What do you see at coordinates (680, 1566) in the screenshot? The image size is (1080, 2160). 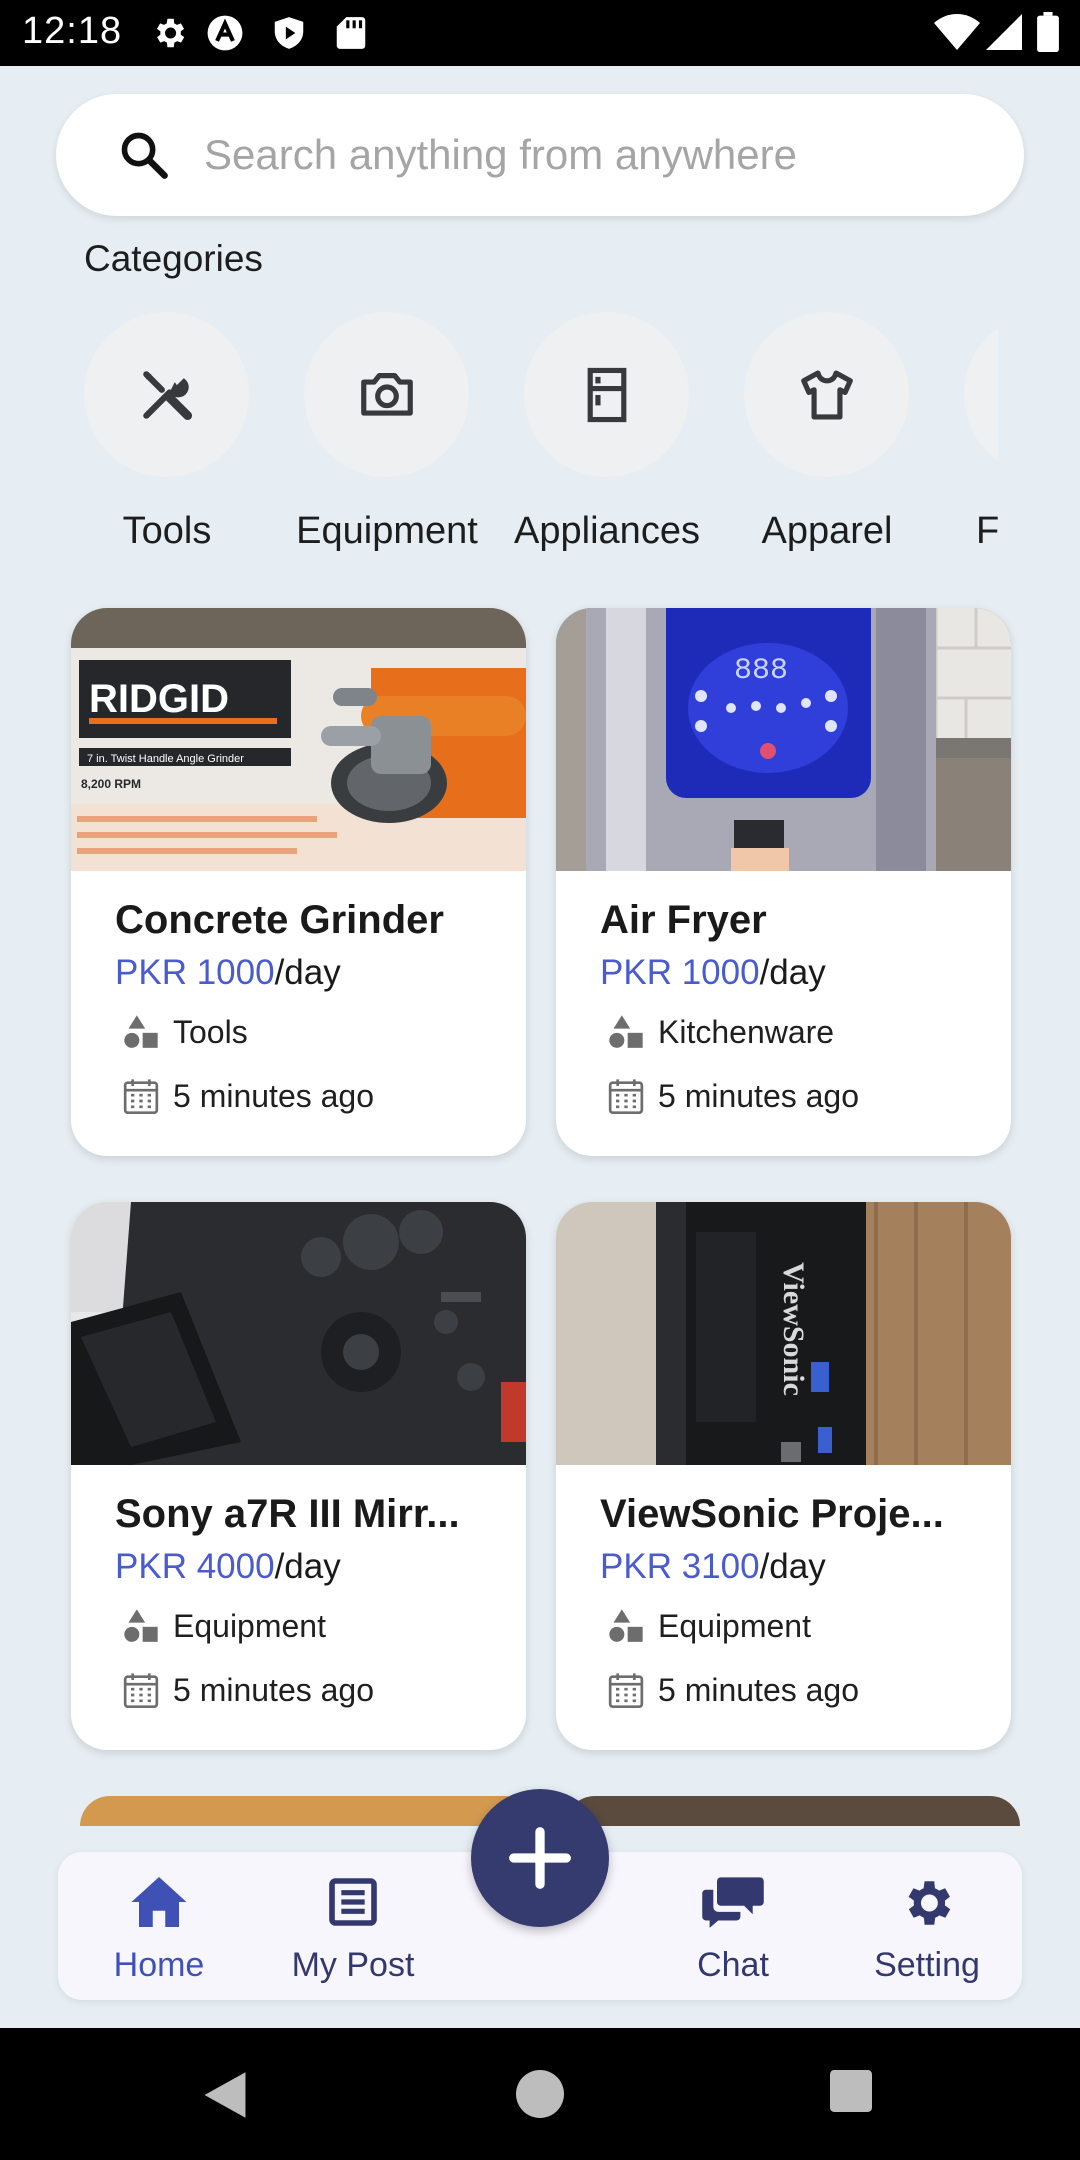 I see `price-amount: PKR 3100` at bounding box center [680, 1566].